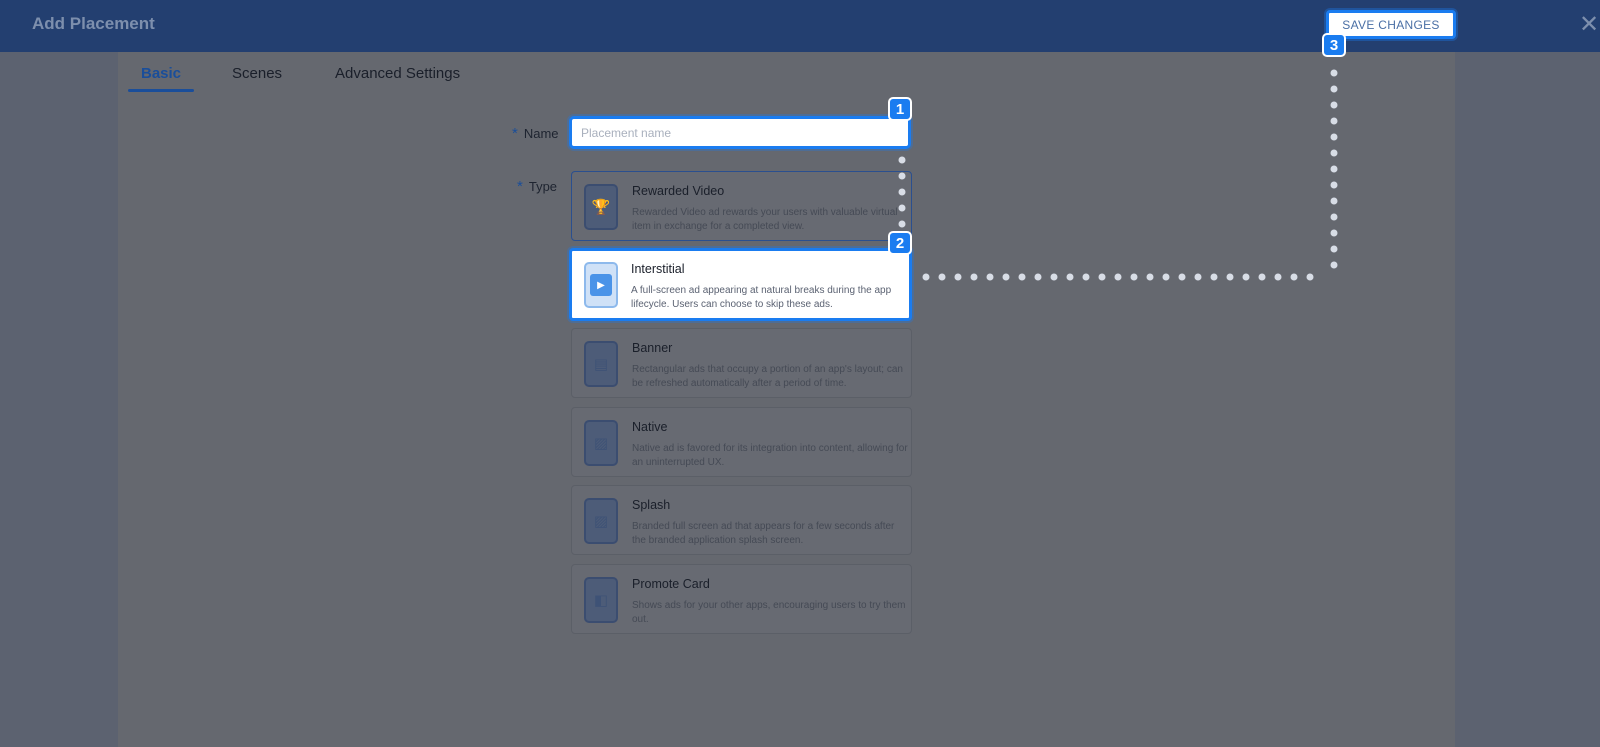  I want to click on tab-scenes: Scenes, so click(257, 73).